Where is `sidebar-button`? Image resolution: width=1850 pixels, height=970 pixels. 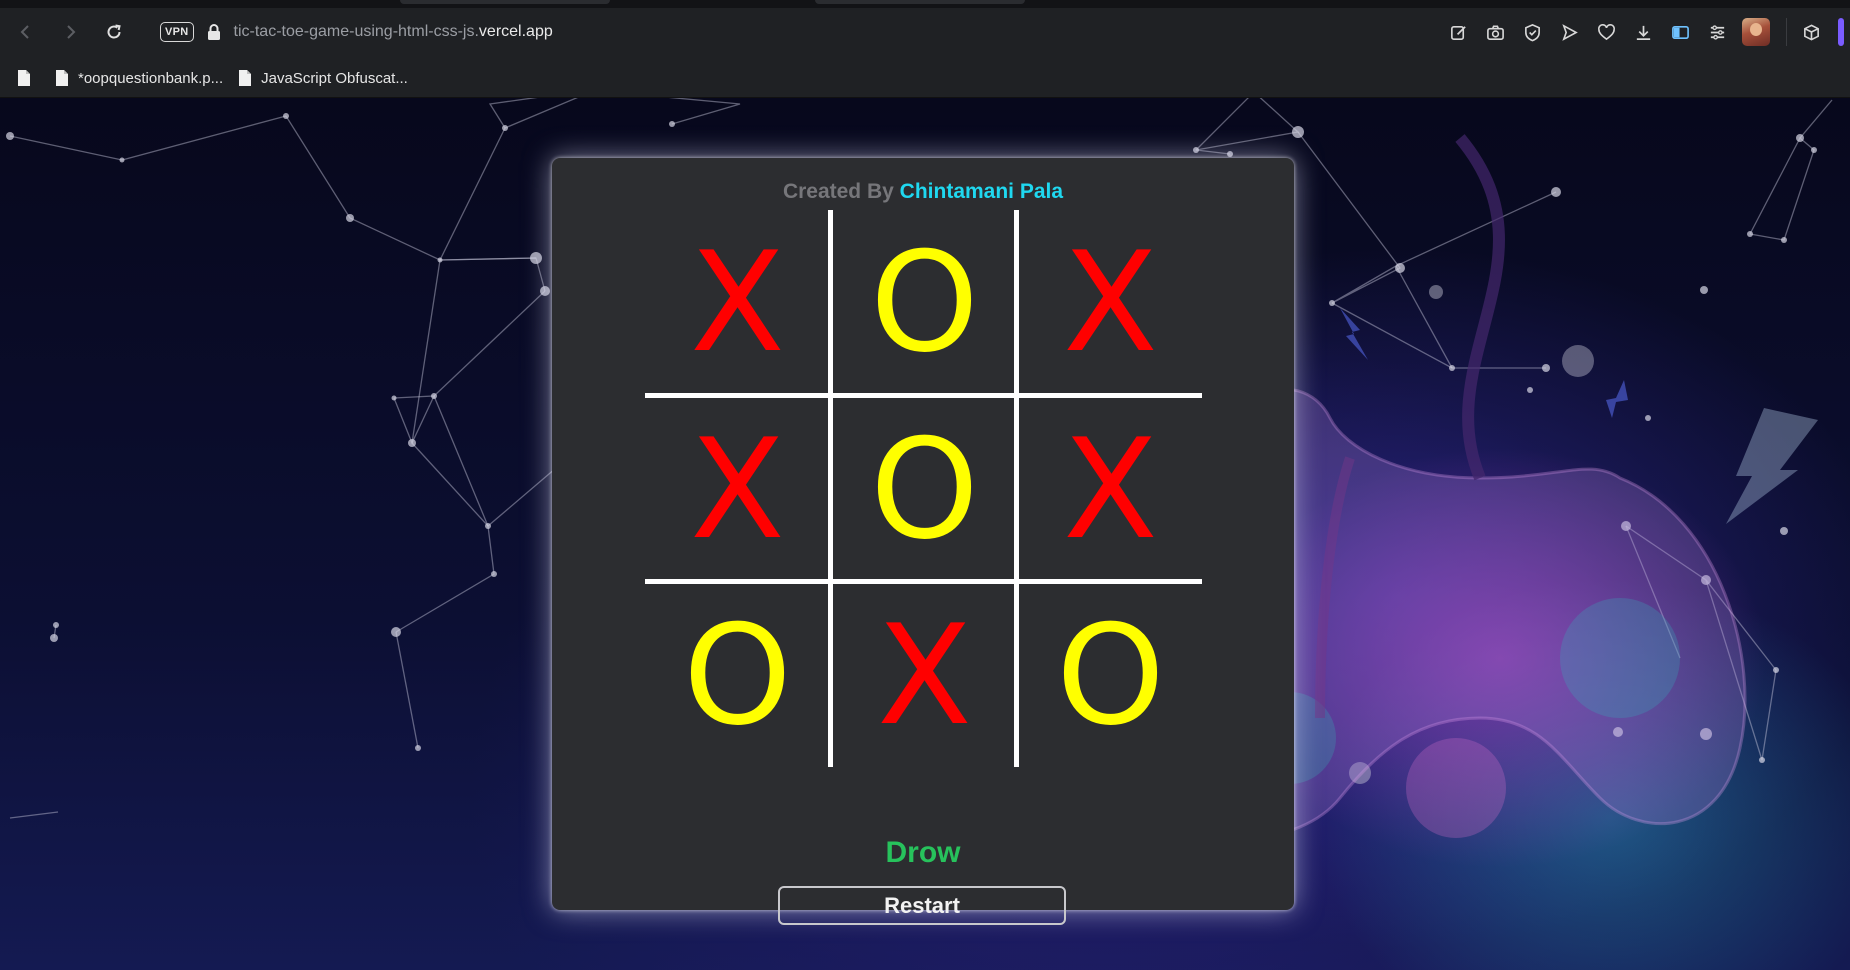 sidebar-button is located at coordinates (1680, 32).